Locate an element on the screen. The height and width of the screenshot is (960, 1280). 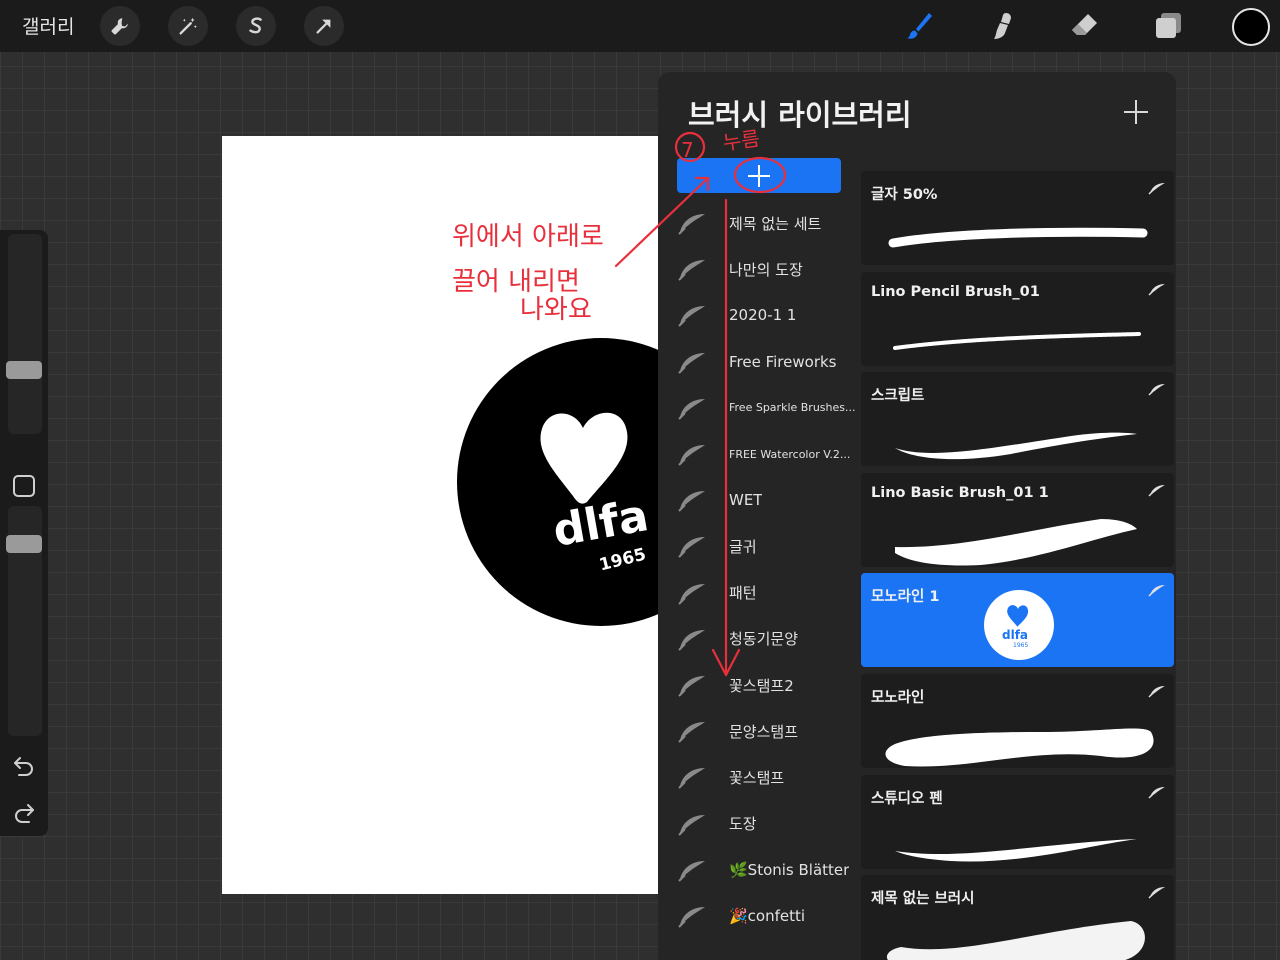
brush-name: 제목 없는 브러시 is located at coordinates (923, 899).